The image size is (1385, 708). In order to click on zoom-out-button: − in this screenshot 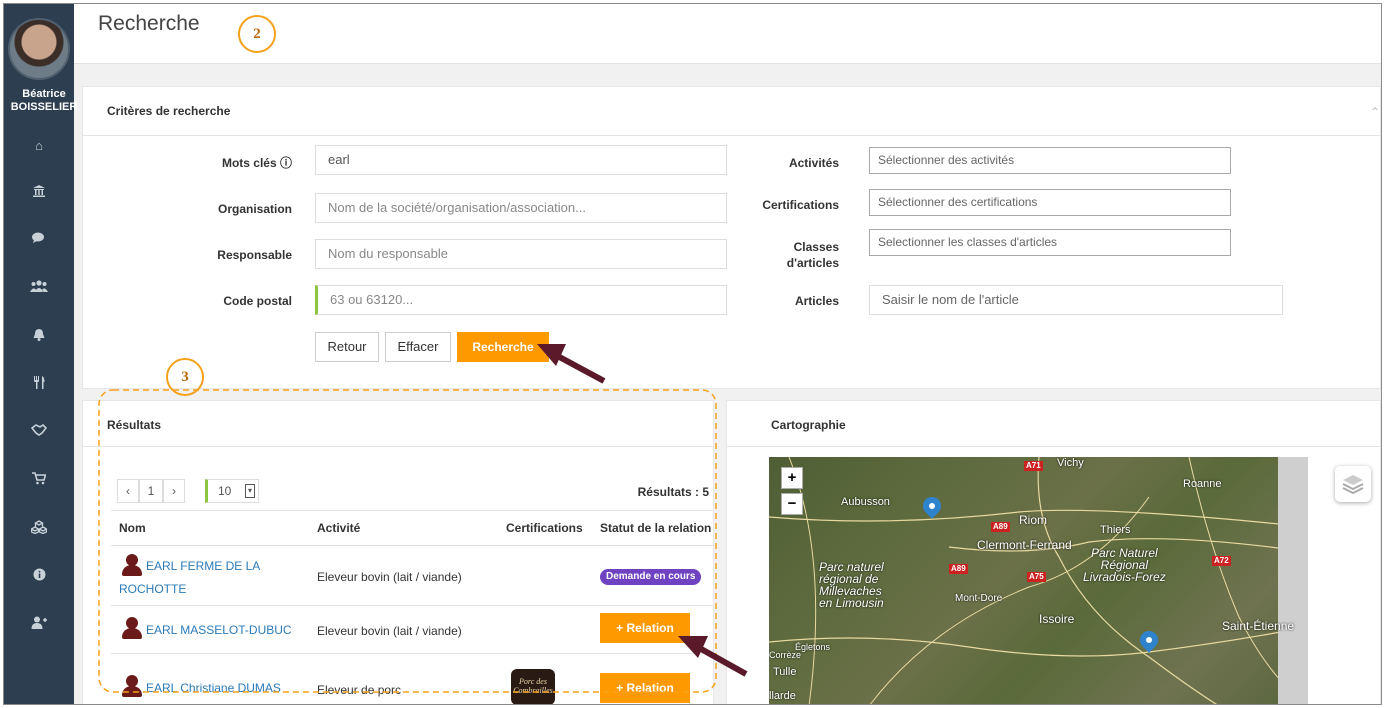, I will do `click(792, 504)`.